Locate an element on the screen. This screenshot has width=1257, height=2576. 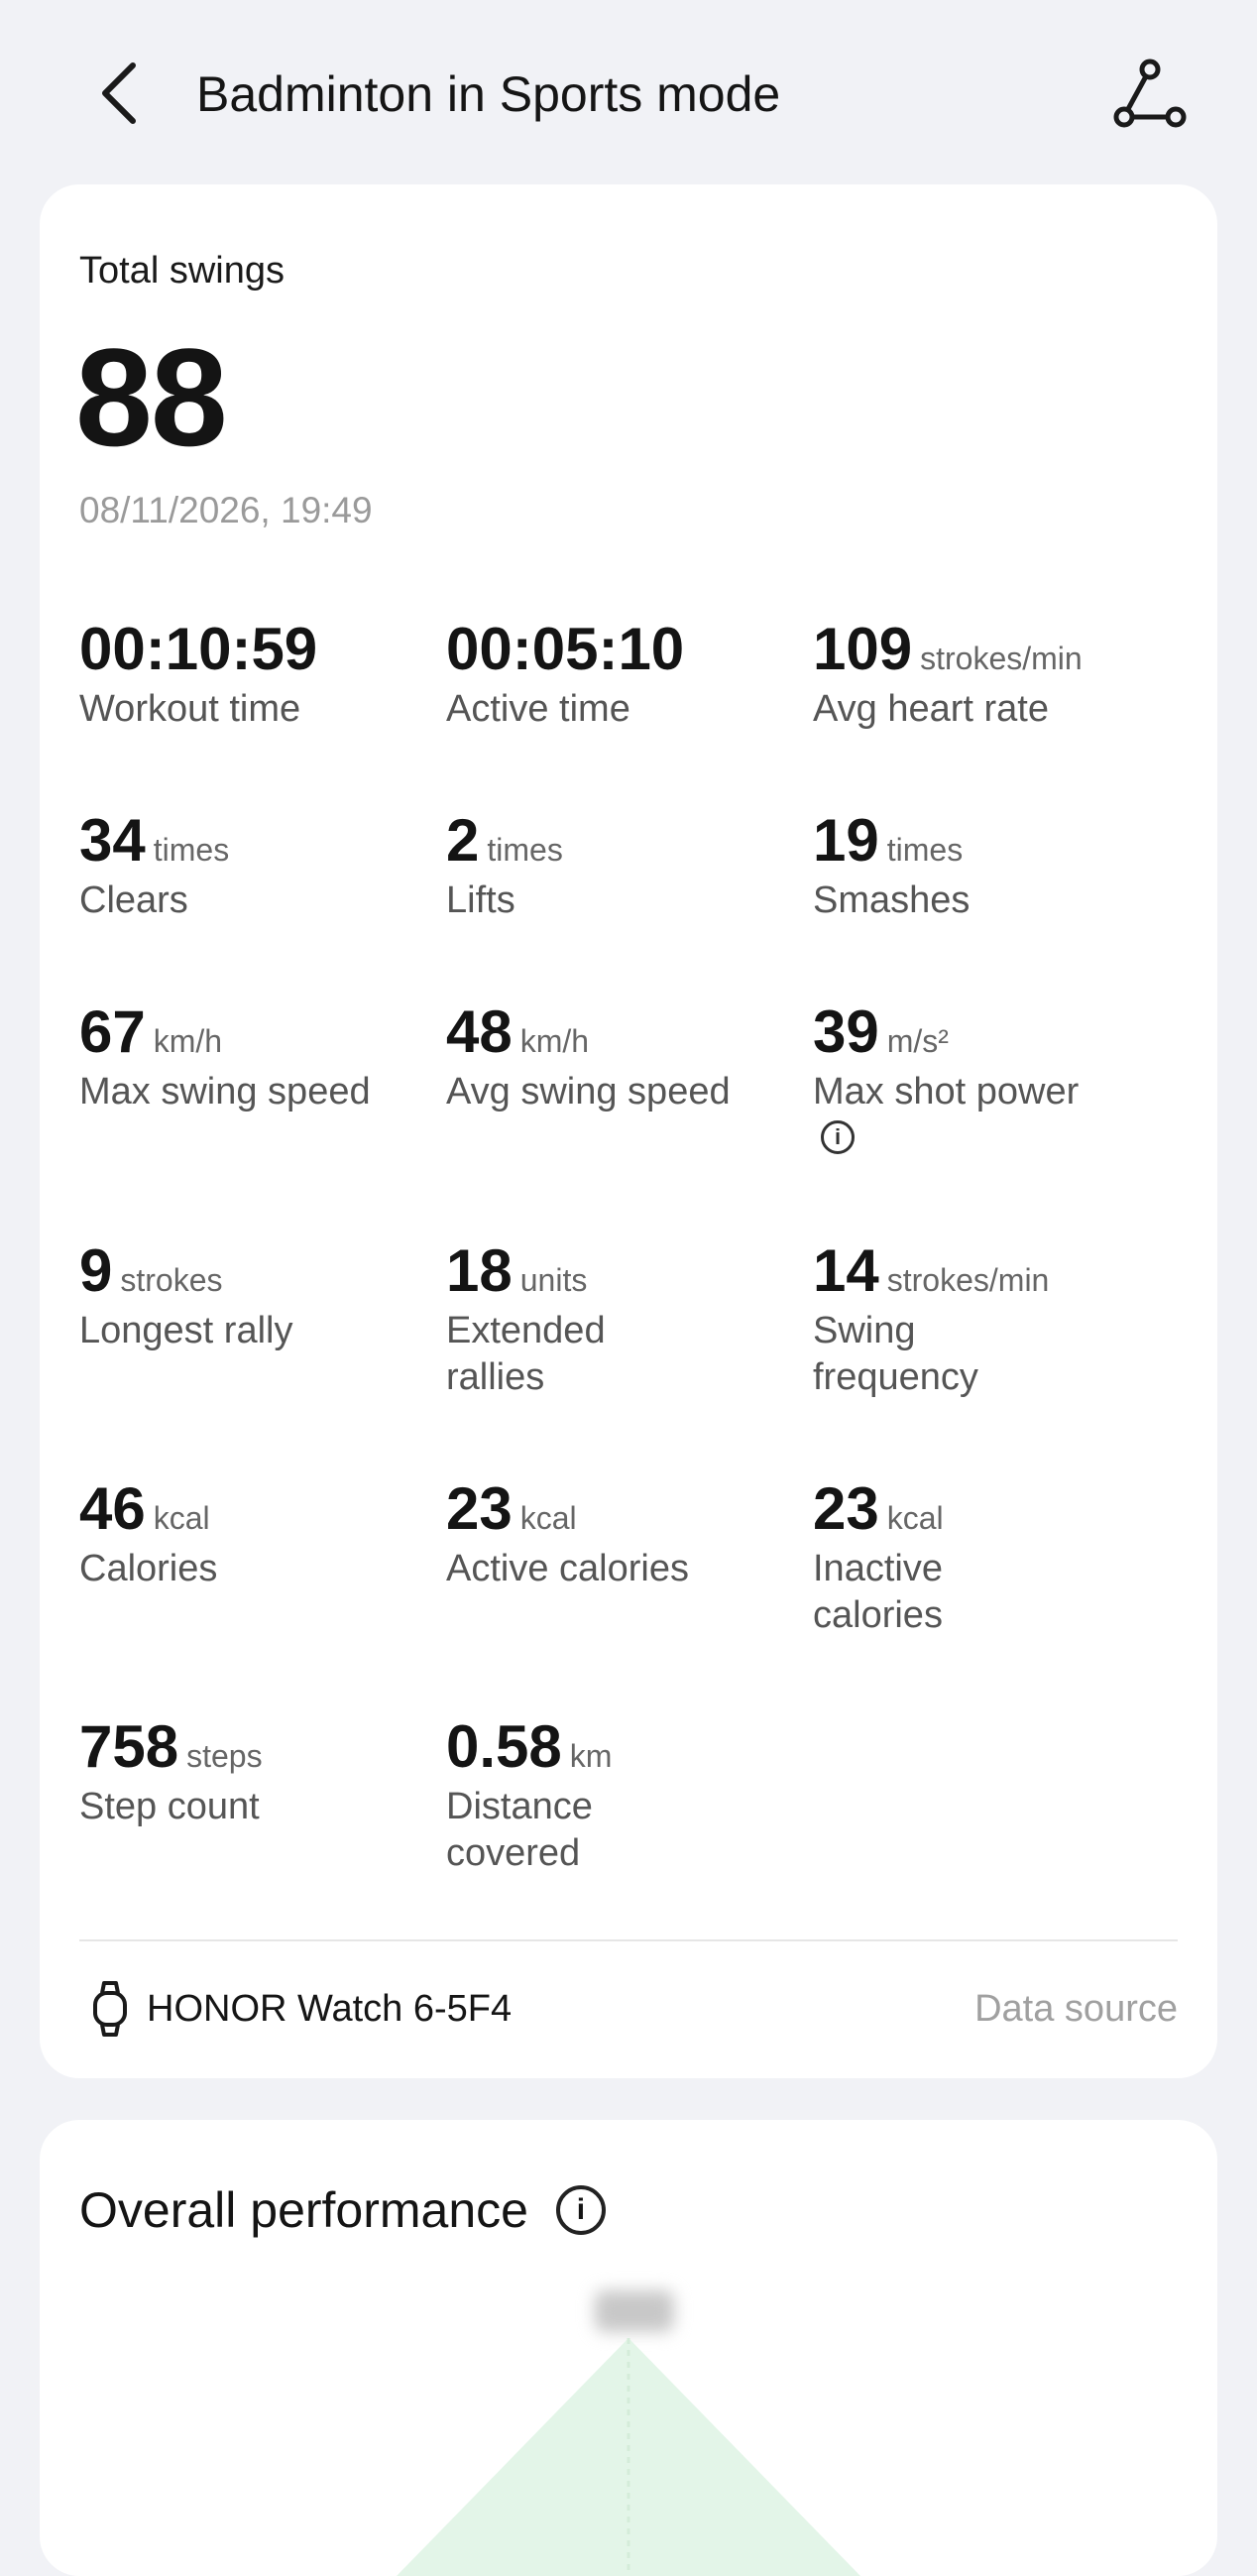
route-icon is located at coordinates (1150, 93).